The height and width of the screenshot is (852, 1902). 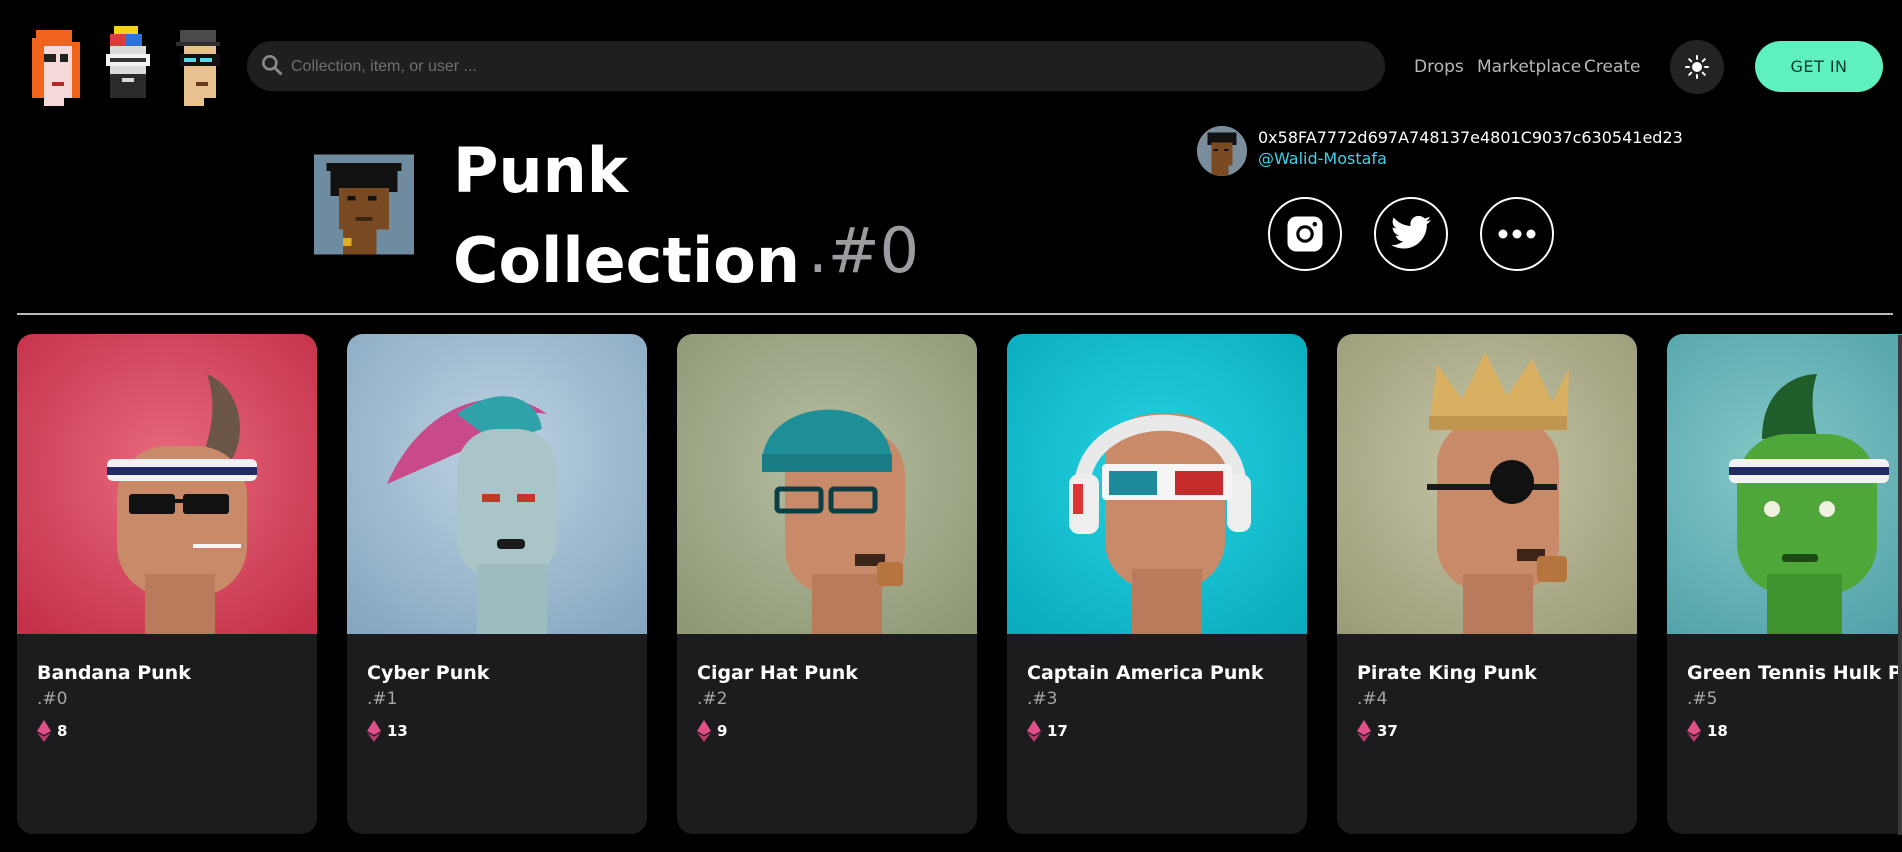 I want to click on search-input, so click(x=831, y=67).